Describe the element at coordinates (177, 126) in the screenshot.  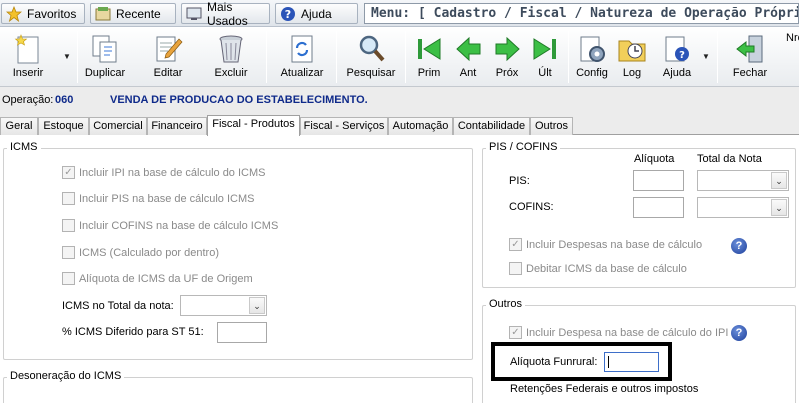
I see `tab-financeiro: Financeiro` at that location.